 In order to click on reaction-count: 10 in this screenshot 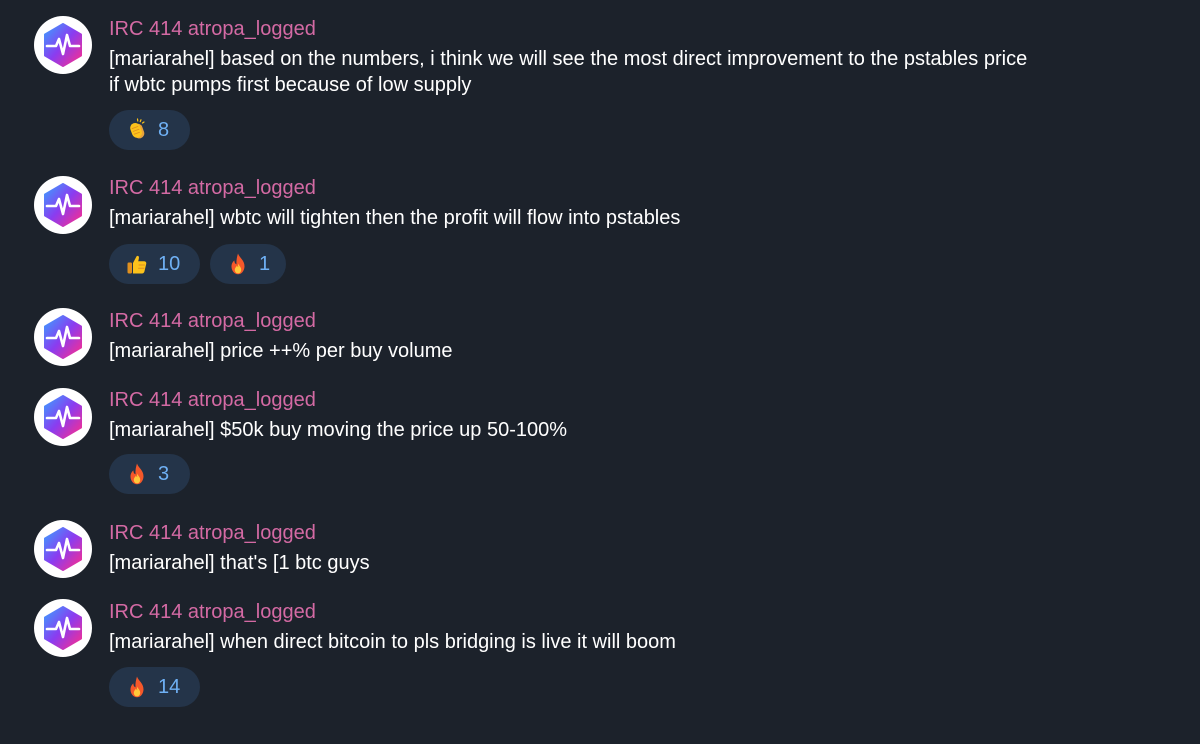, I will do `click(169, 264)`.